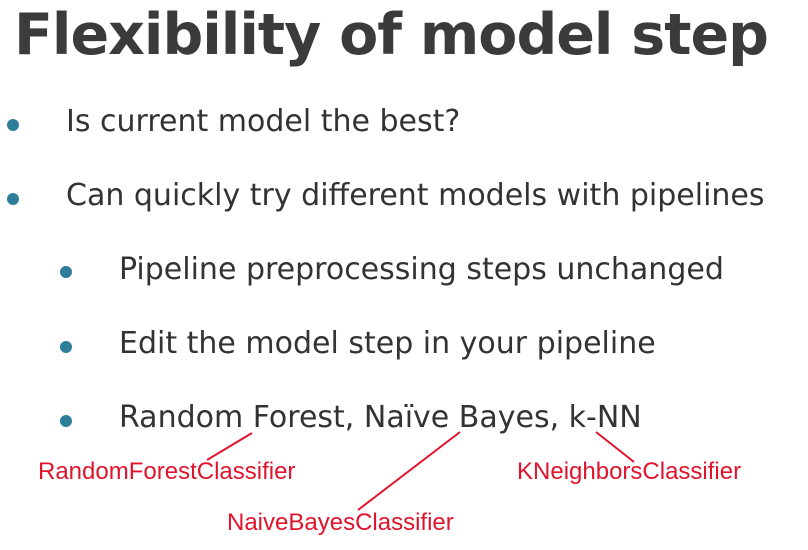 The width and height of the screenshot is (808, 550). What do you see at coordinates (229, 446) in the screenshot?
I see `random-forest-connector` at bounding box center [229, 446].